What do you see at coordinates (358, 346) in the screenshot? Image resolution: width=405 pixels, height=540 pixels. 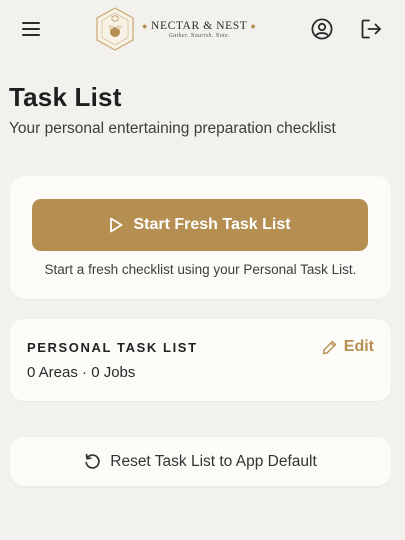 I see `edit-label: Edit` at bounding box center [358, 346].